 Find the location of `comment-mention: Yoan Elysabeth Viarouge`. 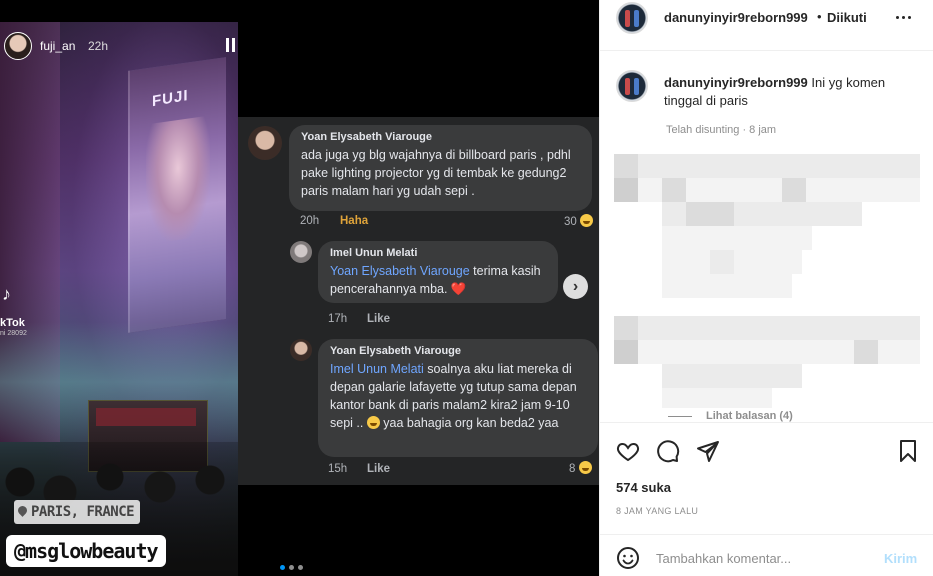

comment-mention: Yoan Elysabeth Viarouge is located at coordinates (400, 271).